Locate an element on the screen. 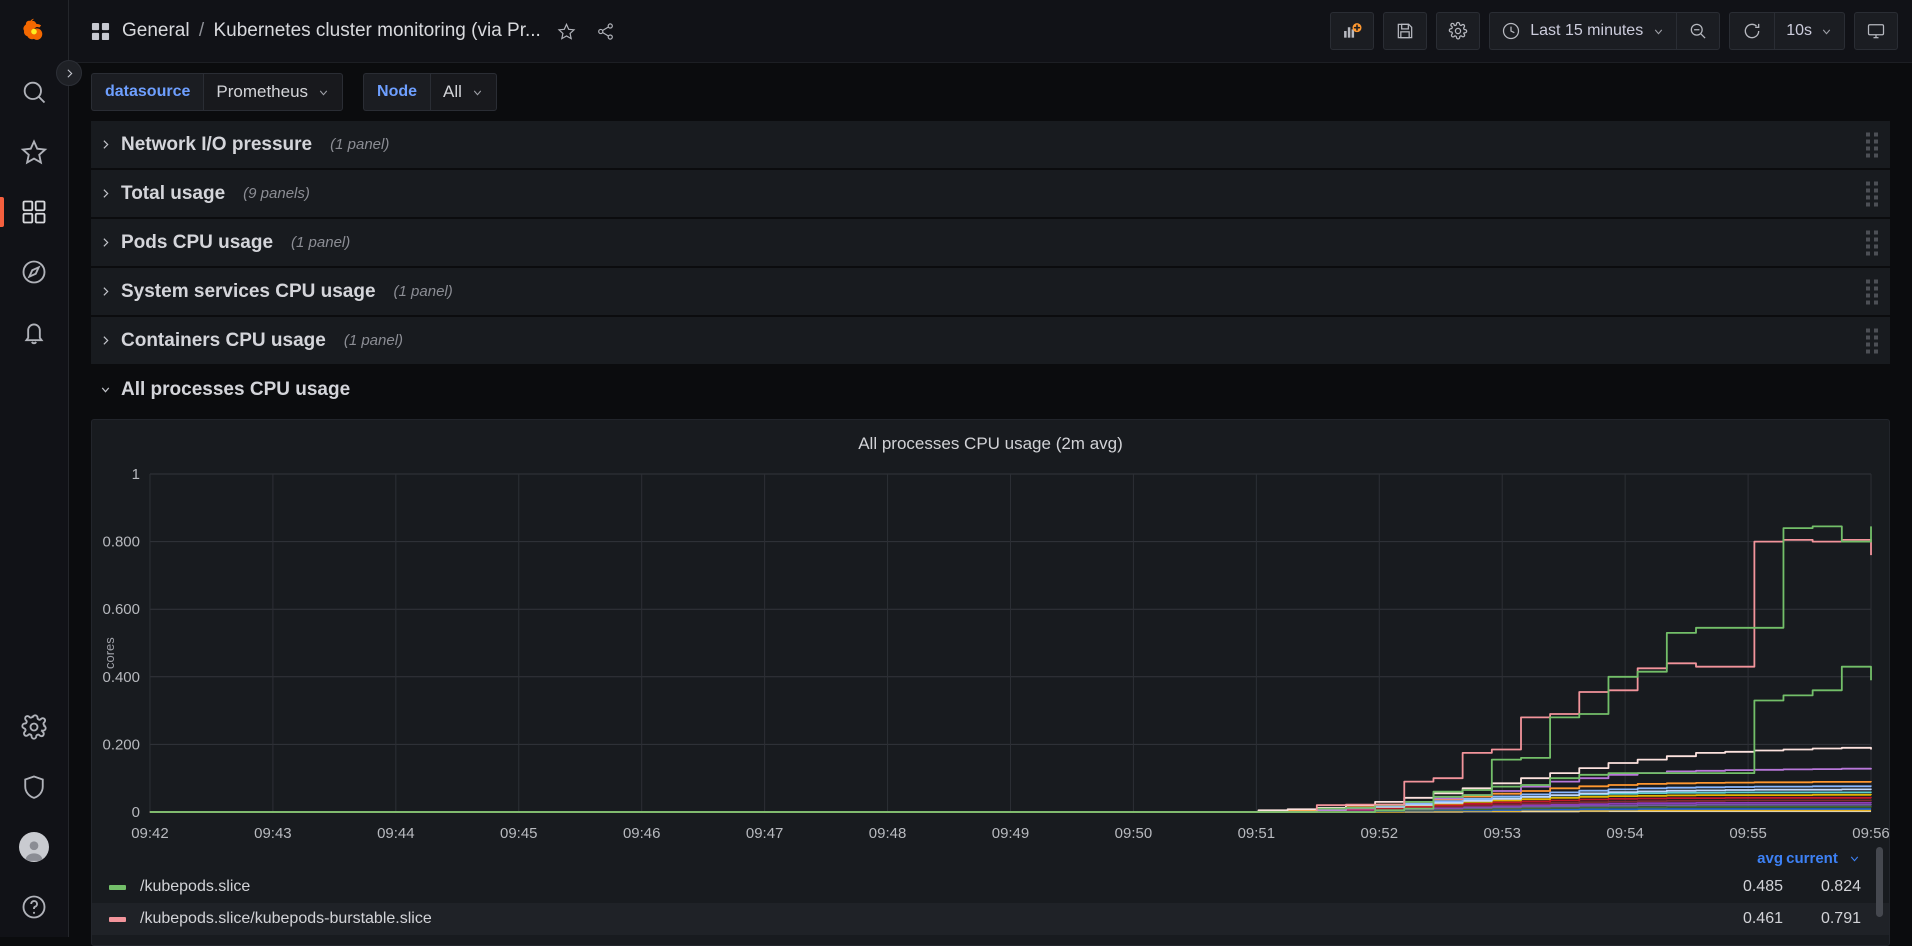 This screenshot has height=946, width=1912. legend-header: avg current is located at coordinates (990, 858).